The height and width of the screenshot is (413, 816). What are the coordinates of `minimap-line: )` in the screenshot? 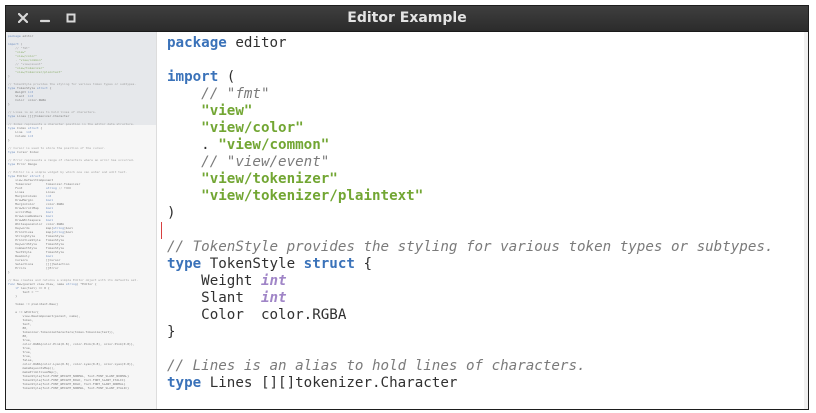 It's located at (9, 76).